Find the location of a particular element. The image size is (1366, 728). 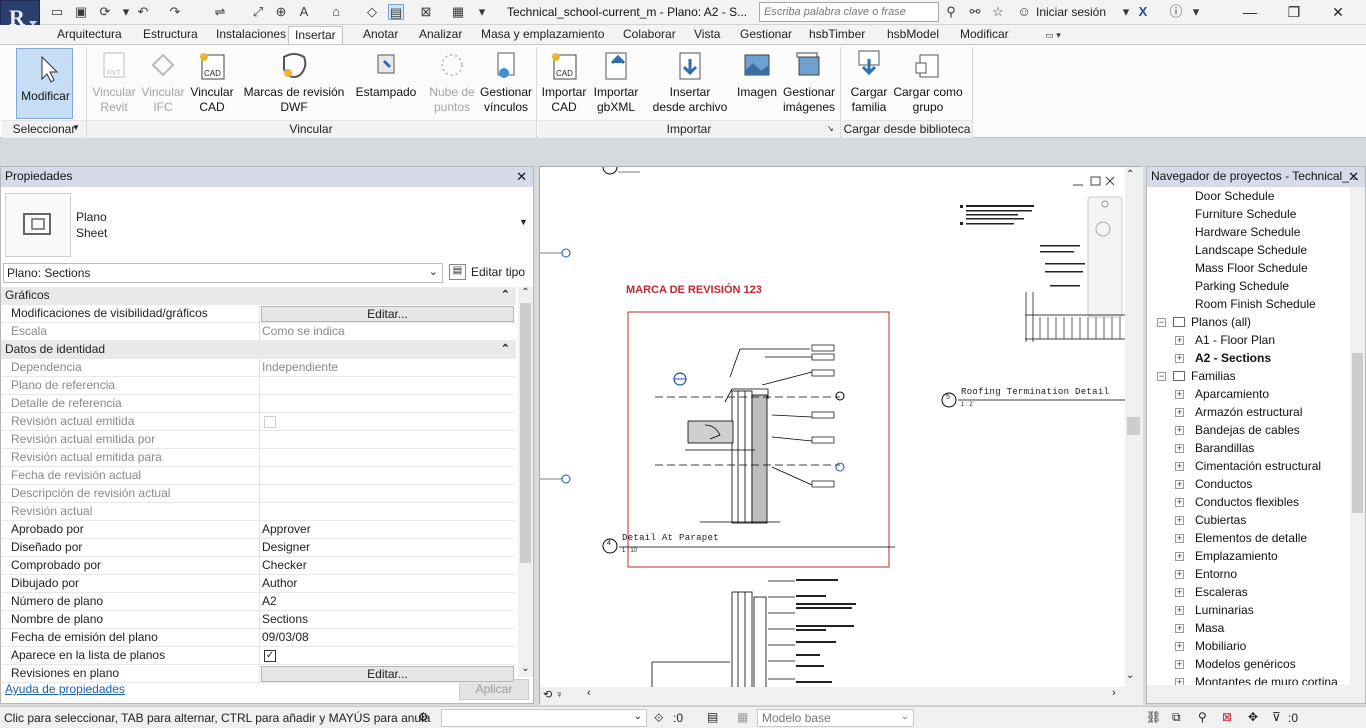

ribbon-button-14: Cargar como grupo is located at coordinates (928, 82).